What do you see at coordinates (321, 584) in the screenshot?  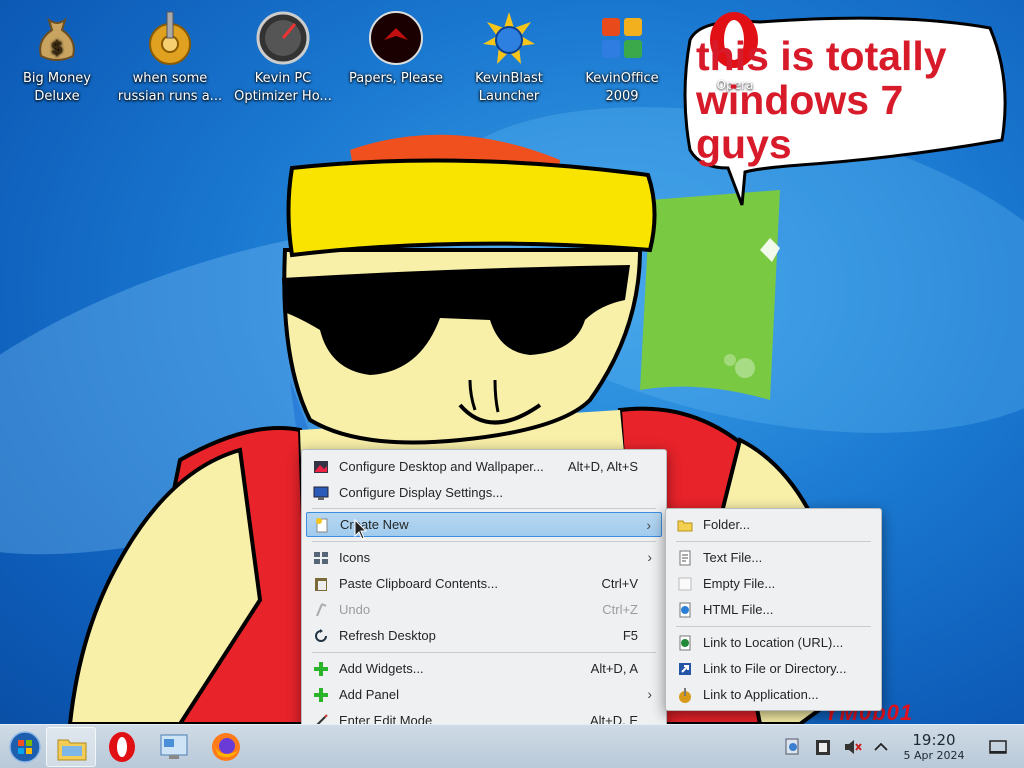 I see `paste-icon` at bounding box center [321, 584].